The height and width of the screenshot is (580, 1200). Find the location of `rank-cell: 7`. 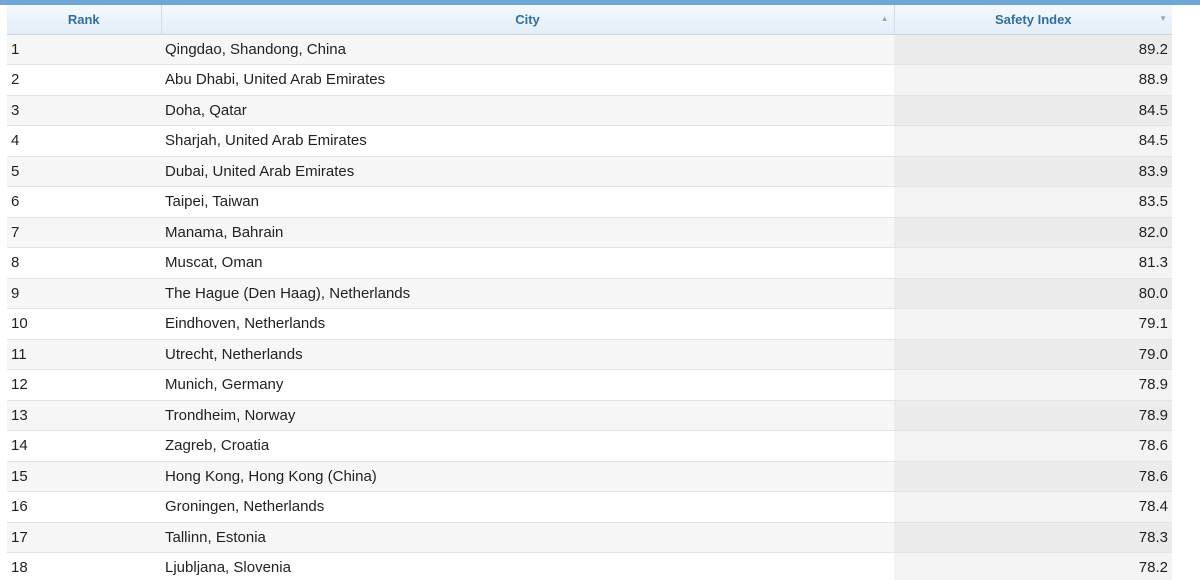

rank-cell: 7 is located at coordinates (84, 232).